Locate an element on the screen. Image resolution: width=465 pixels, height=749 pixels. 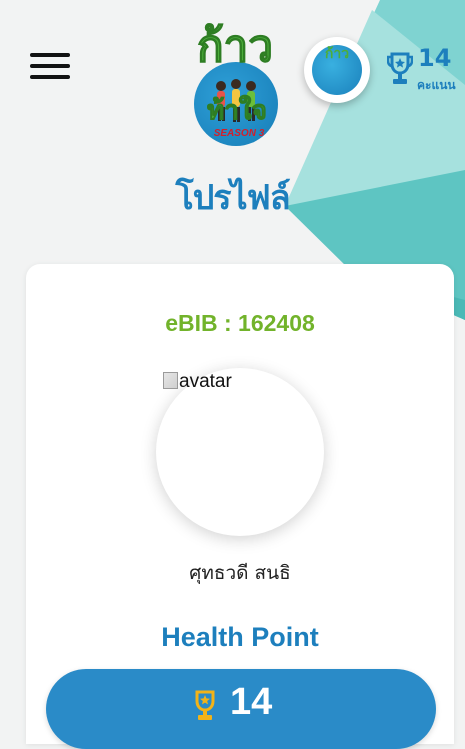
profile-avatar is located at coordinates (240, 452).